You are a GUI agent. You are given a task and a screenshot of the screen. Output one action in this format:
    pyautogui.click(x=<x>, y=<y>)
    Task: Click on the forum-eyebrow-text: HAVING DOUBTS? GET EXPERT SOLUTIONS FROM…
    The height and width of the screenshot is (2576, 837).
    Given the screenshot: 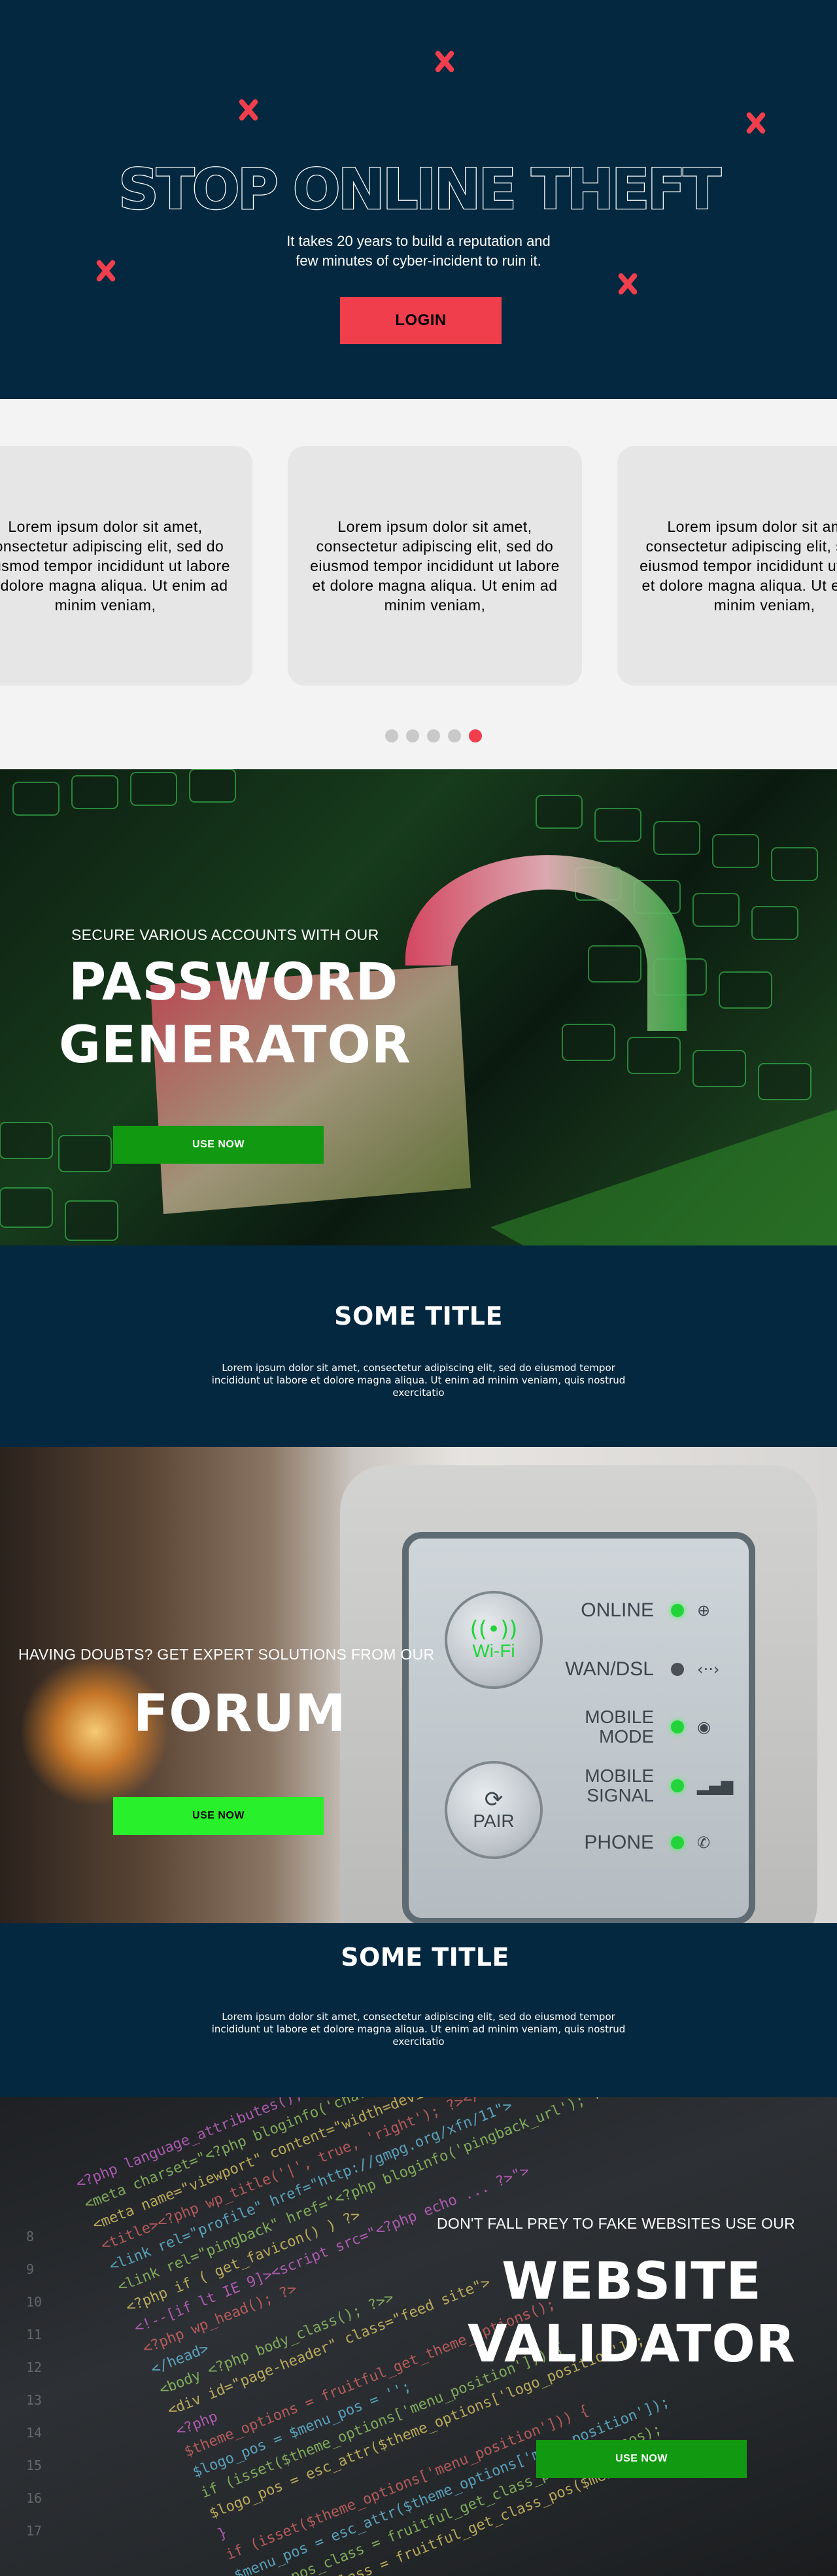 What is the action you would take?
    pyautogui.click(x=227, y=1654)
    